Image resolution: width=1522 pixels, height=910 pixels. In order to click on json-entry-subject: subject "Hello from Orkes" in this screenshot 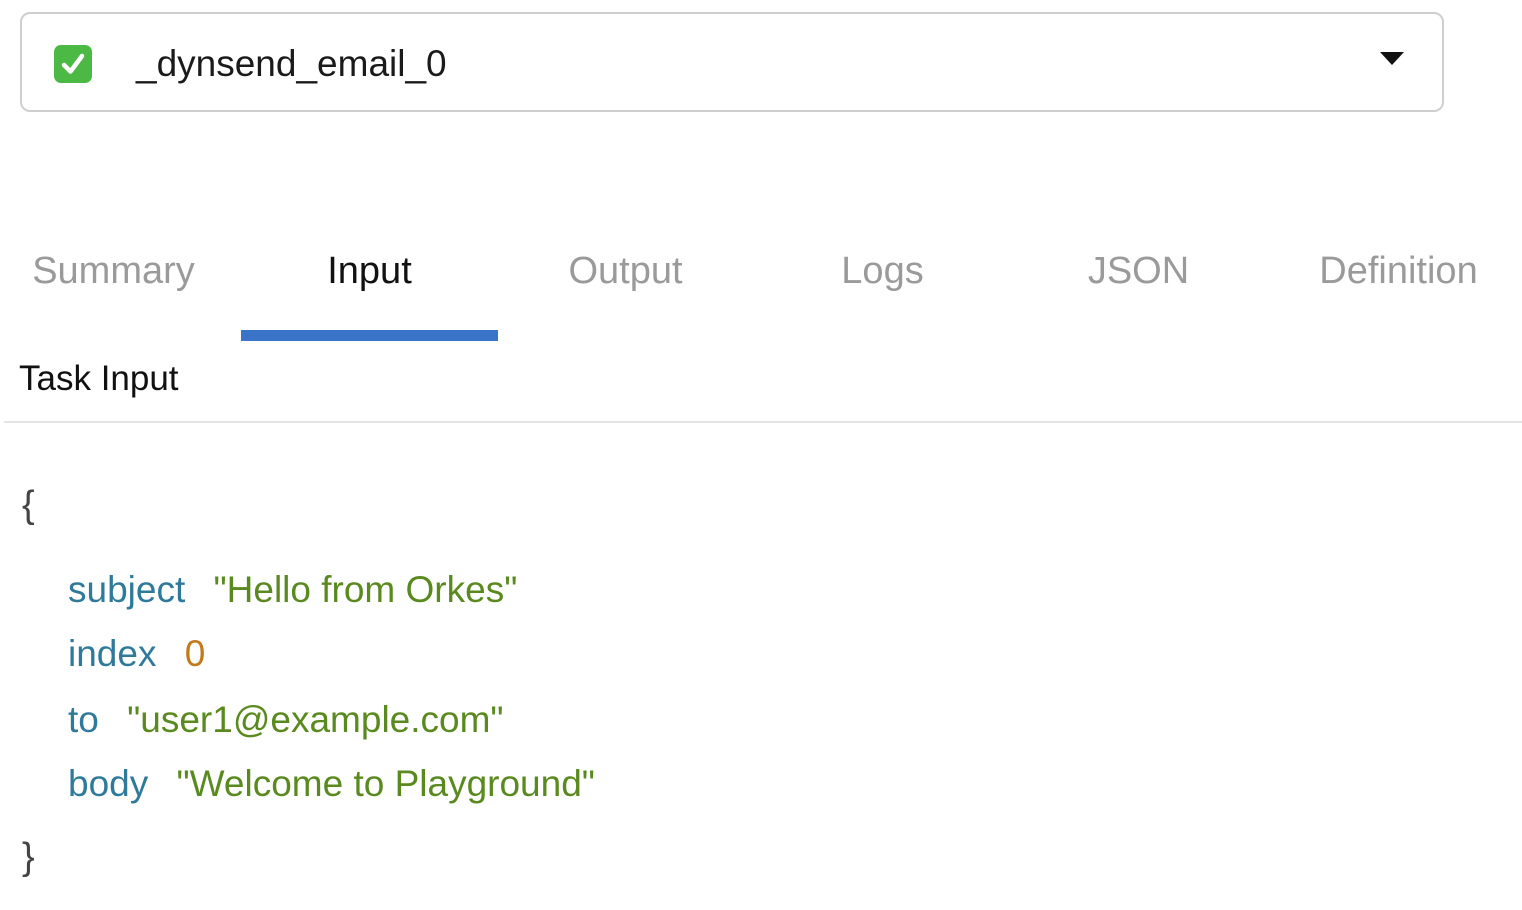, I will do `click(292, 590)`.